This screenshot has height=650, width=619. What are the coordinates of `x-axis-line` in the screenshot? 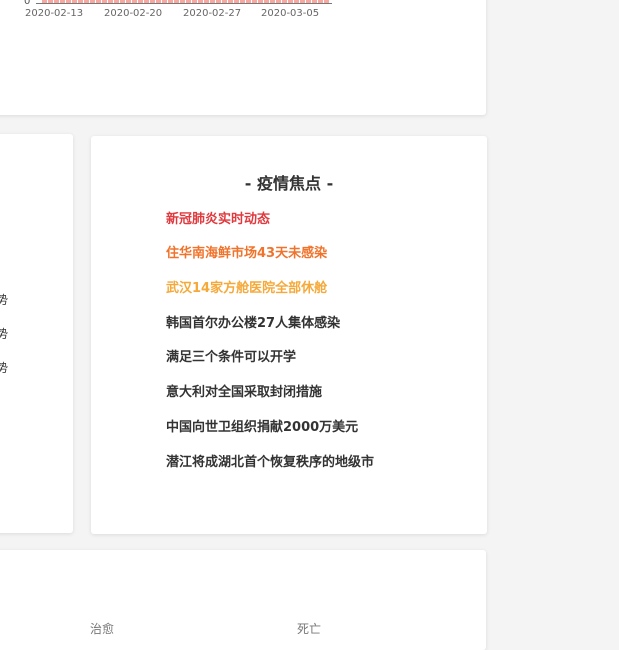 It's located at (184, 3).